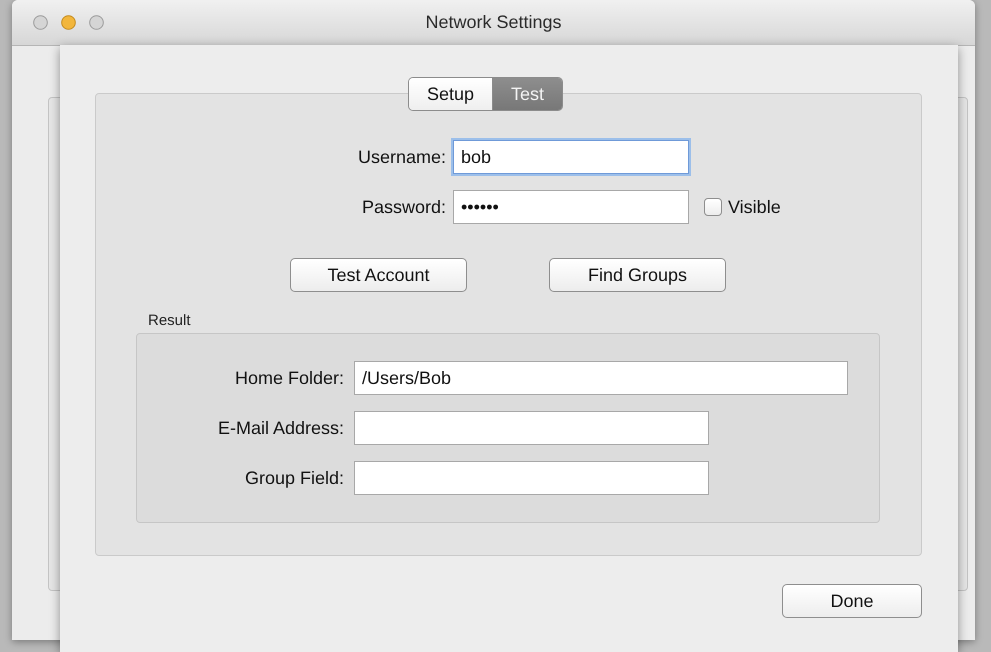 Image resolution: width=991 pixels, height=652 pixels. I want to click on window-title: Network Settings, so click(493, 22).